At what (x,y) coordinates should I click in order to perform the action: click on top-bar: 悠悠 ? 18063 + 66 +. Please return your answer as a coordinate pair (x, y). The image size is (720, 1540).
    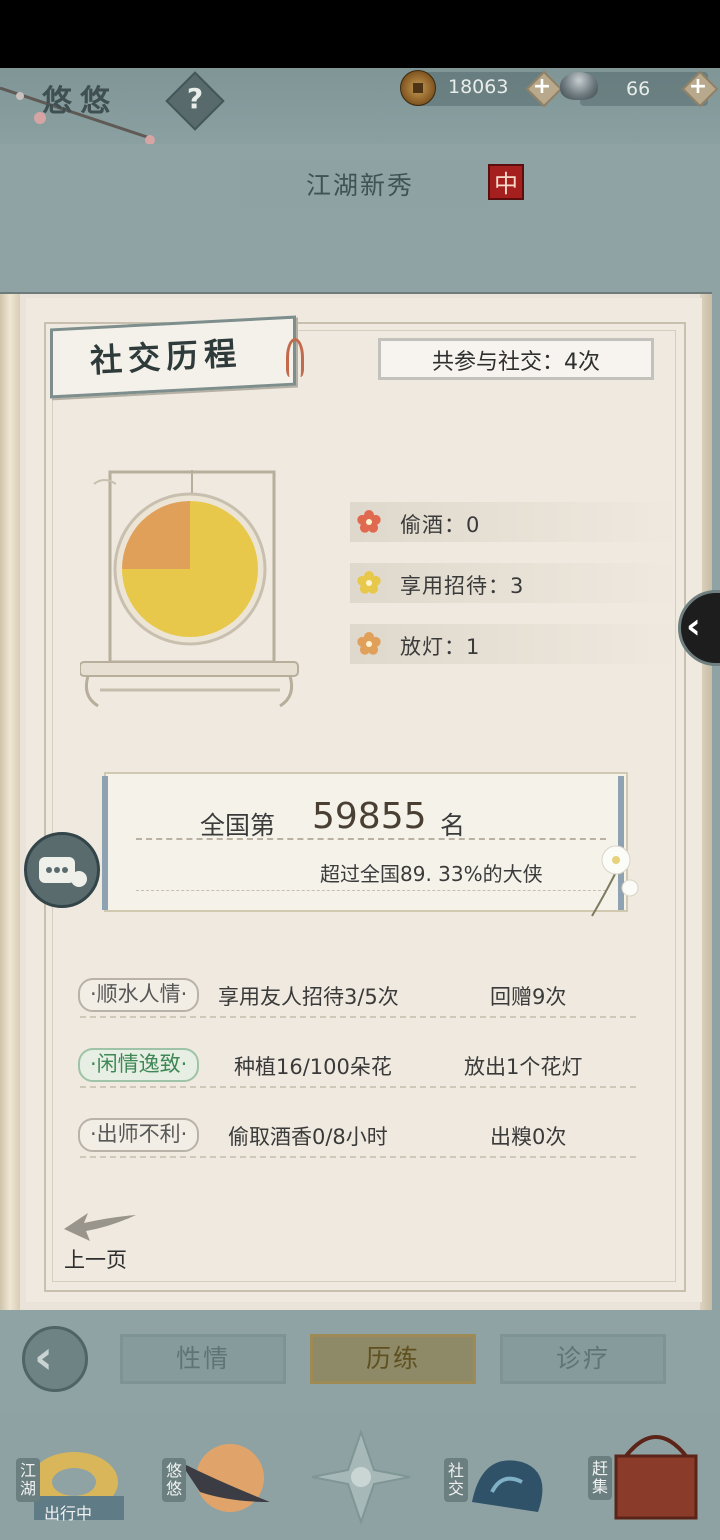
    Looking at the image, I should click on (360, 106).